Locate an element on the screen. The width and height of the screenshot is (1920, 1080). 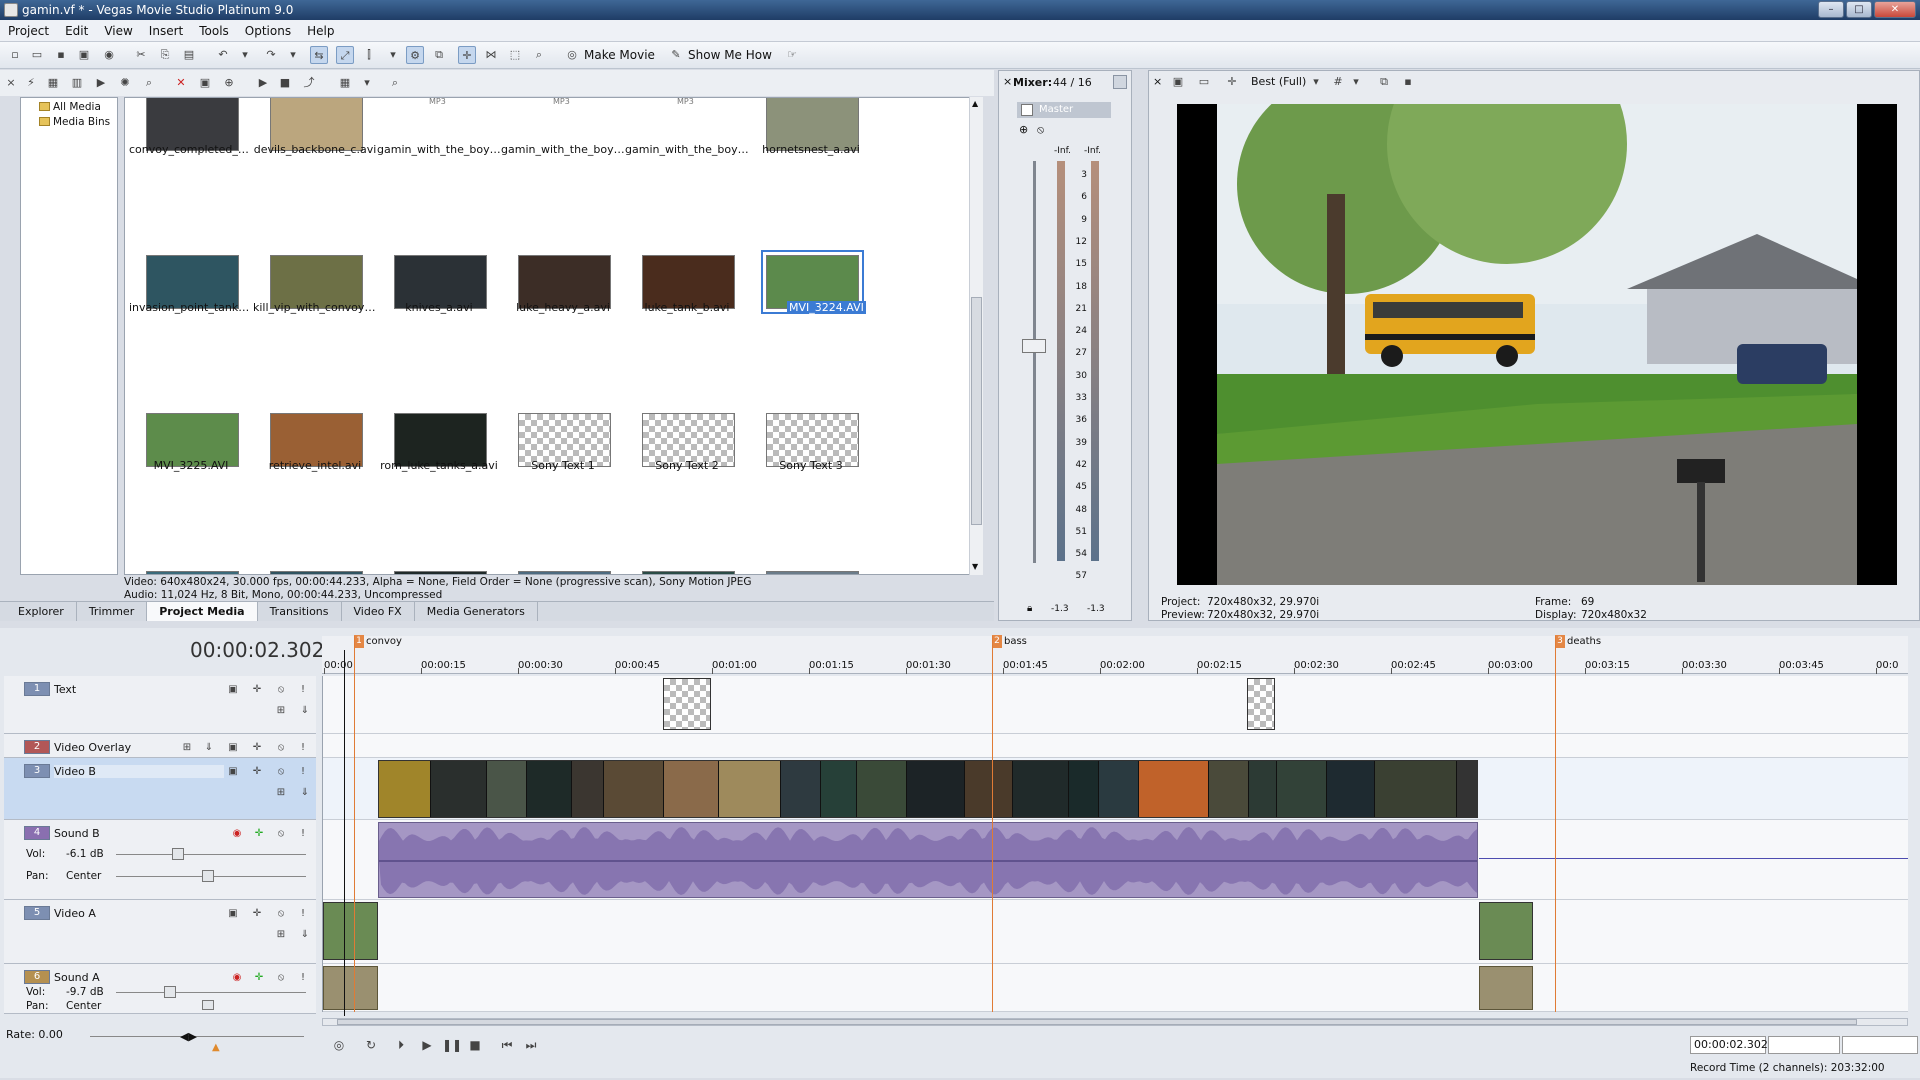
auto-ripple-icon: ⚙ is located at coordinates (415, 55).